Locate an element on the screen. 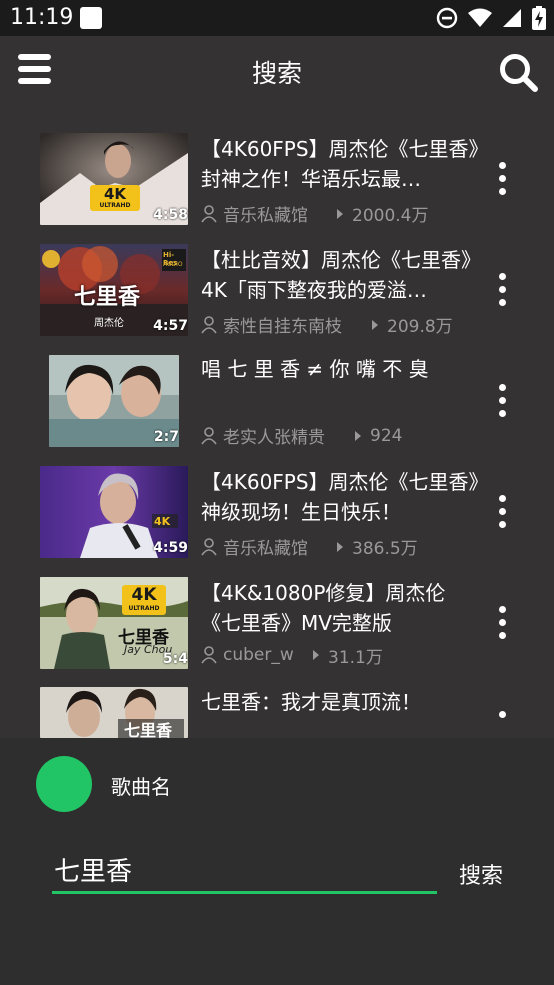  album-art is located at coordinates (64, 784).